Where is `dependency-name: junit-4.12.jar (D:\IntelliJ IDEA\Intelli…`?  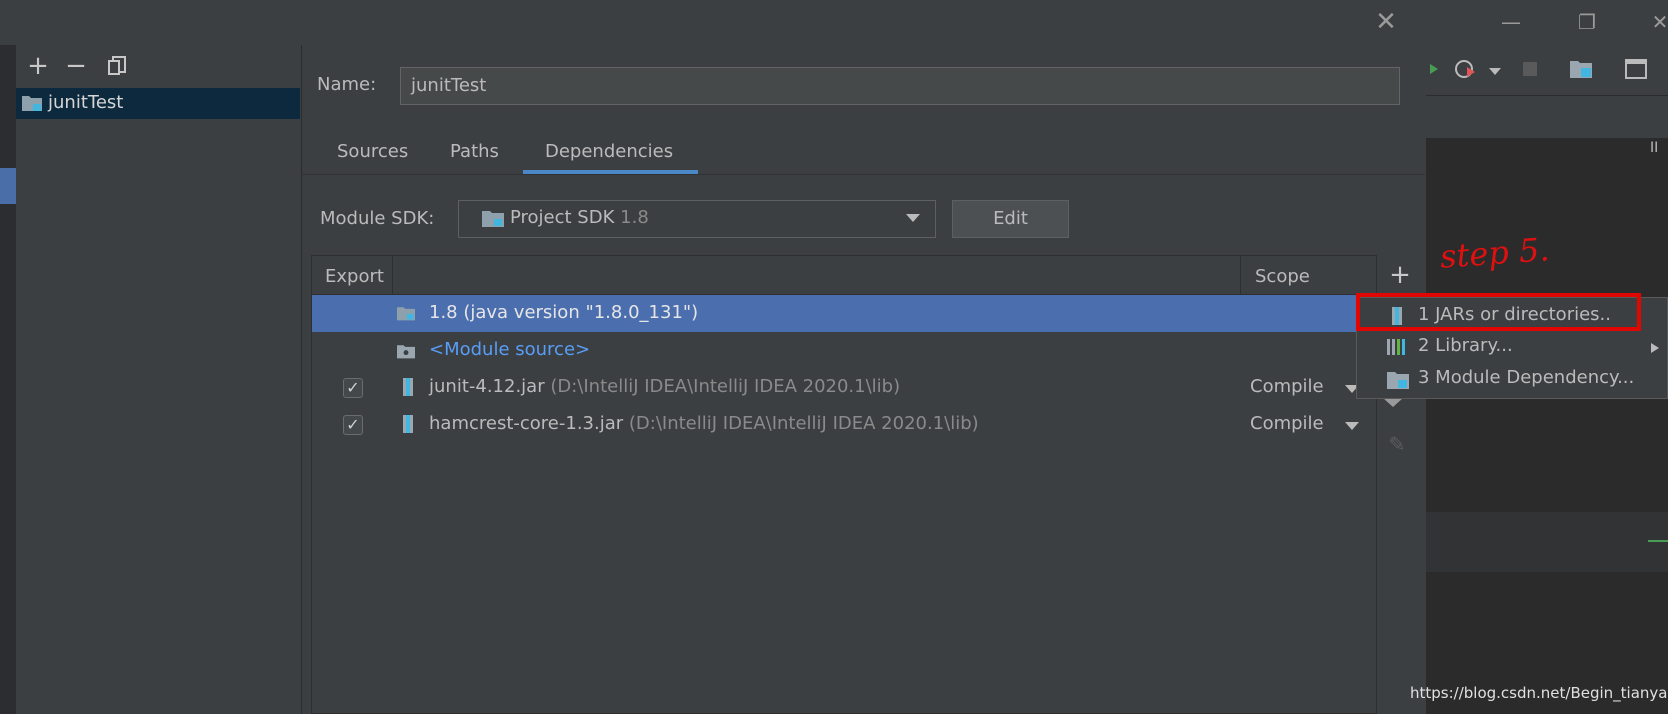
dependency-name: junit-4.12.jar (D:\IntelliJ IDEA\Intelli… is located at coordinates (664, 386).